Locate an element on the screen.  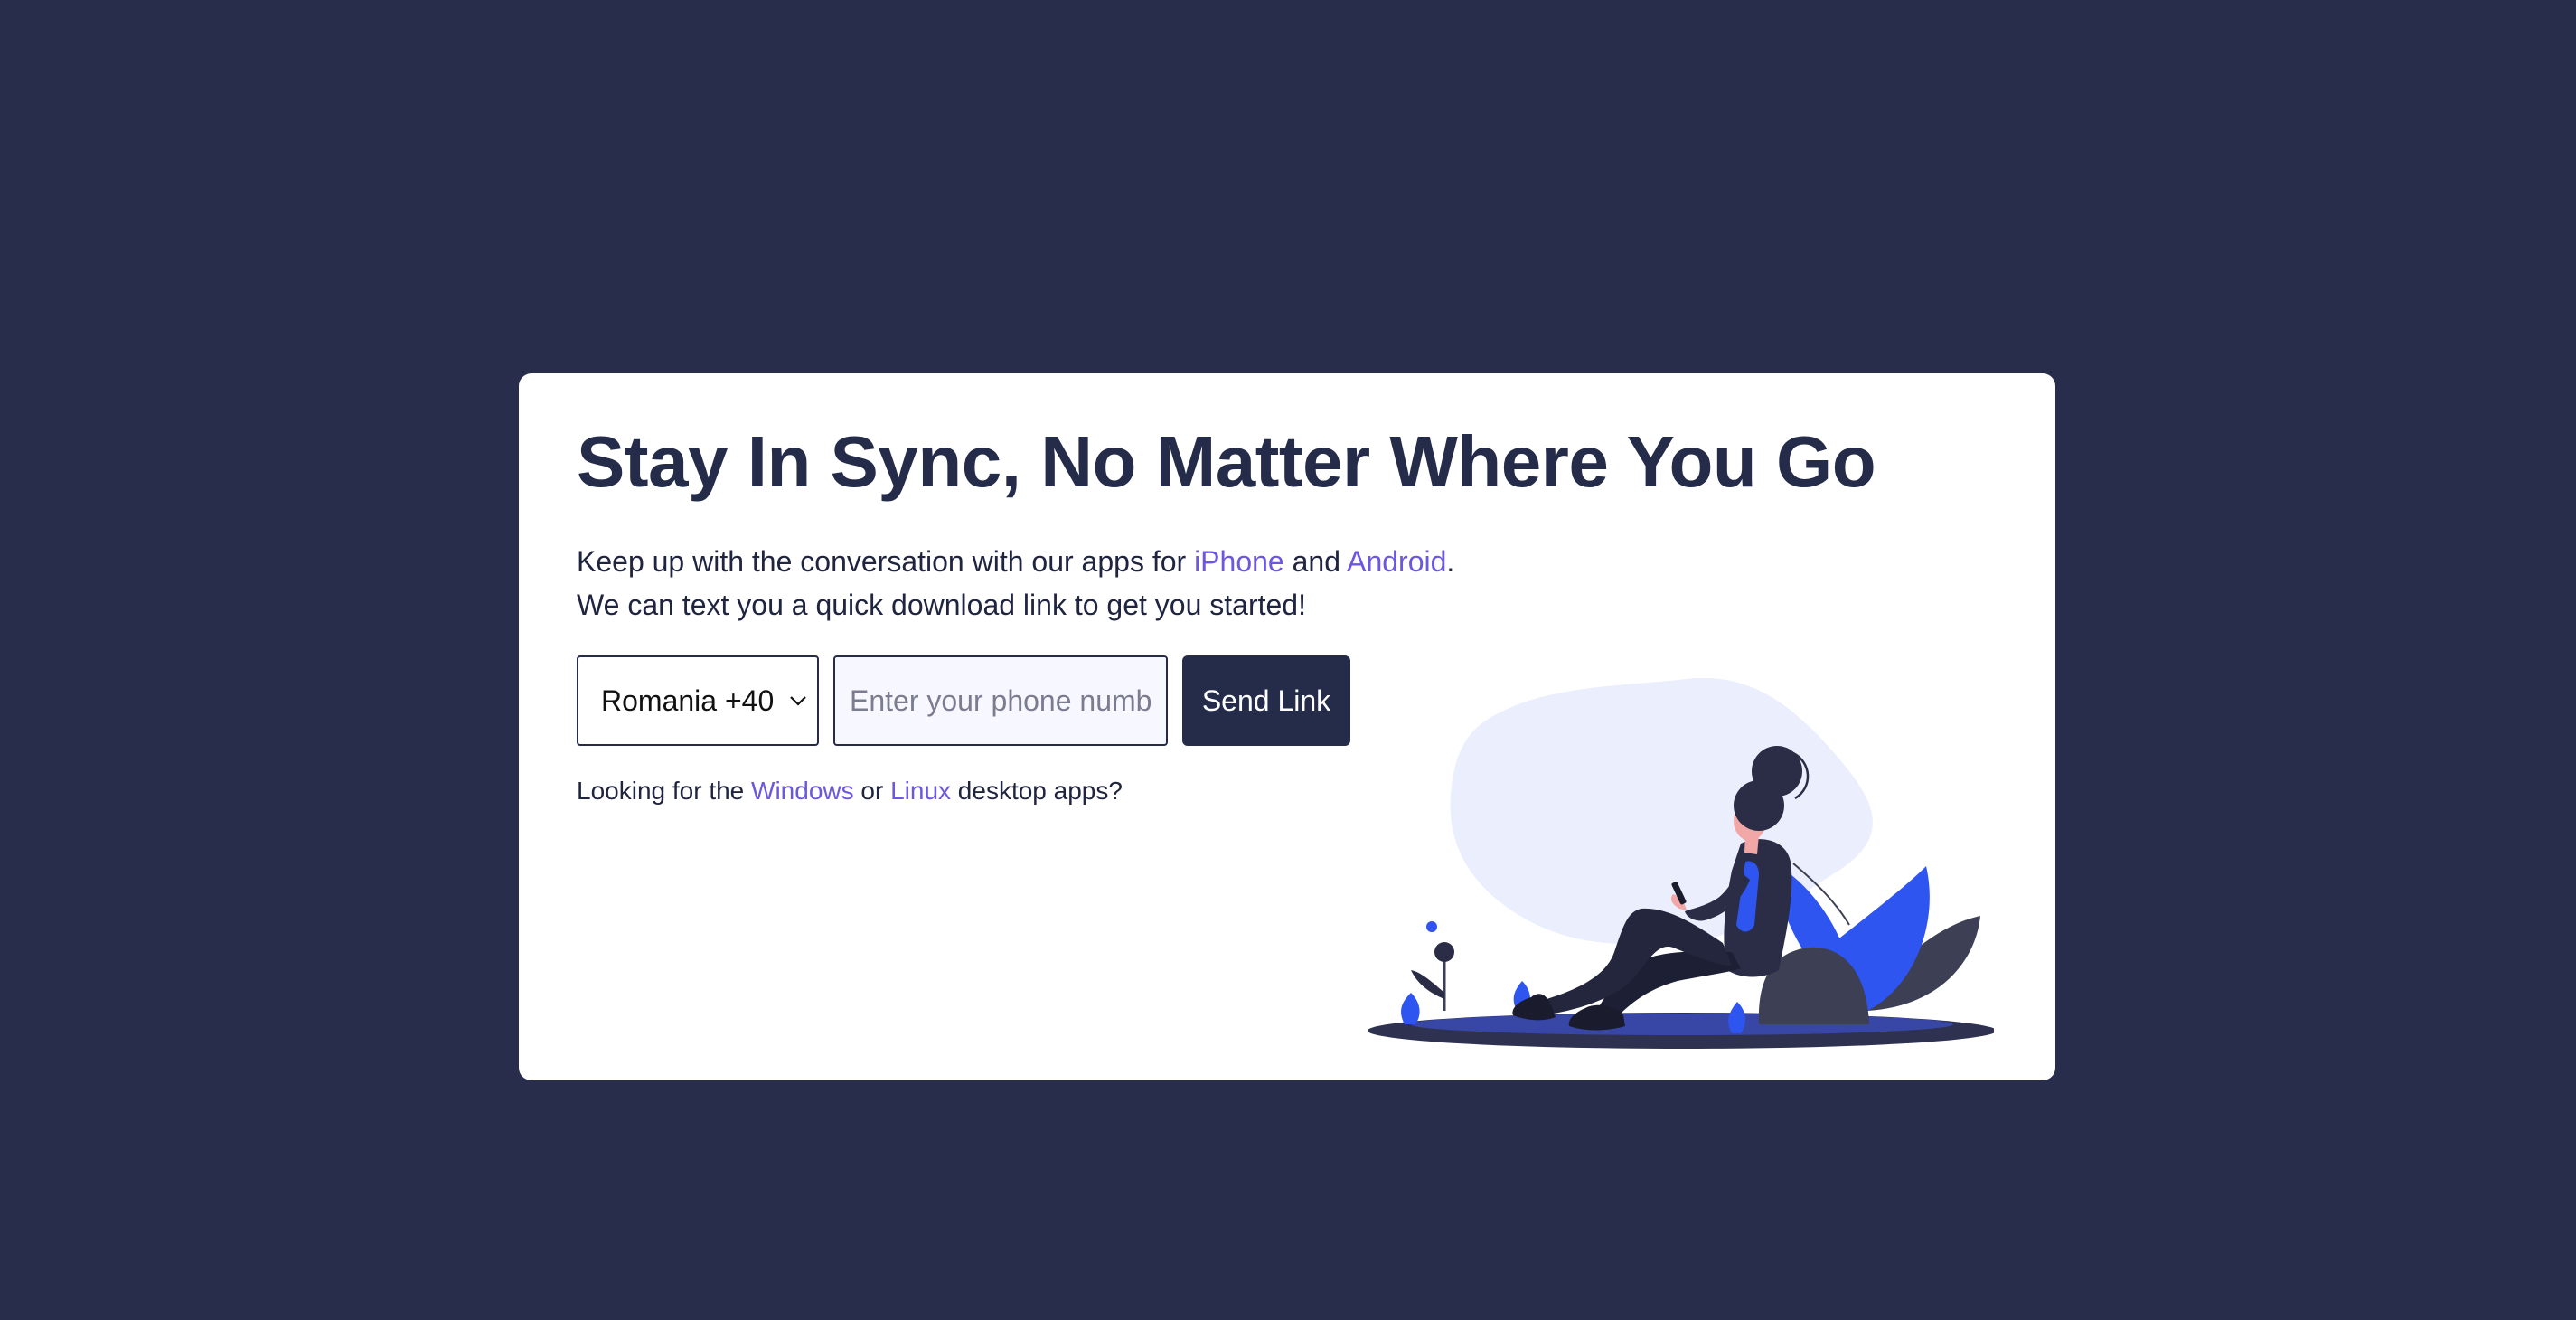
country-select-value: Romania +40 is located at coordinates (688, 700).